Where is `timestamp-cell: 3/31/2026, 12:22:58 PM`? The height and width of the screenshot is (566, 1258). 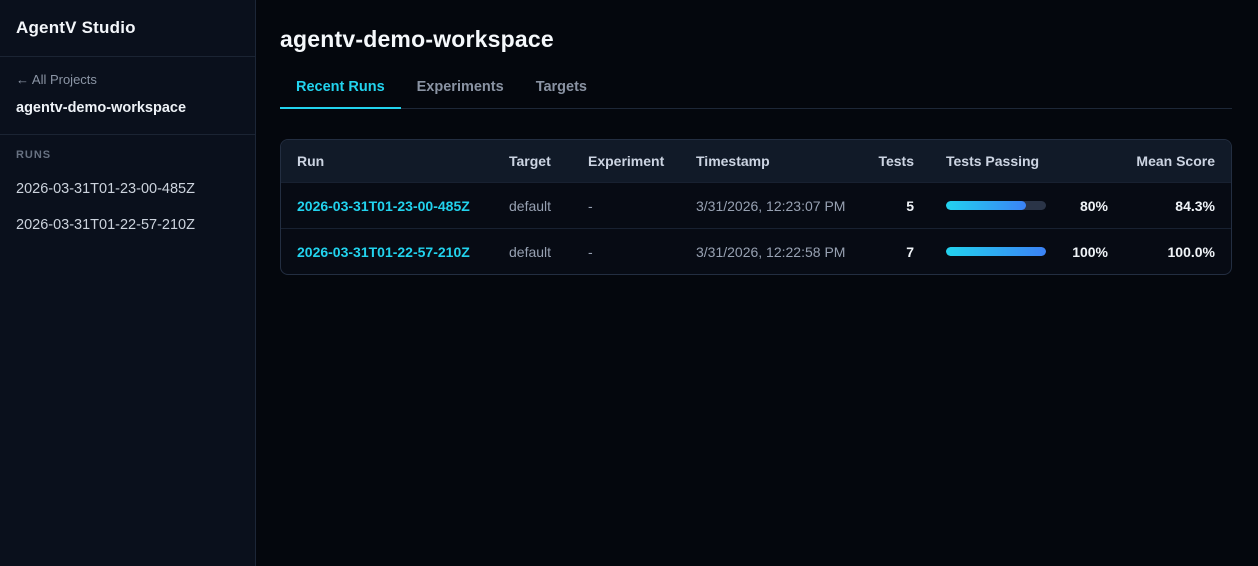 timestamp-cell: 3/31/2026, 12:22:58 PM is located at coordinates (771, 251).